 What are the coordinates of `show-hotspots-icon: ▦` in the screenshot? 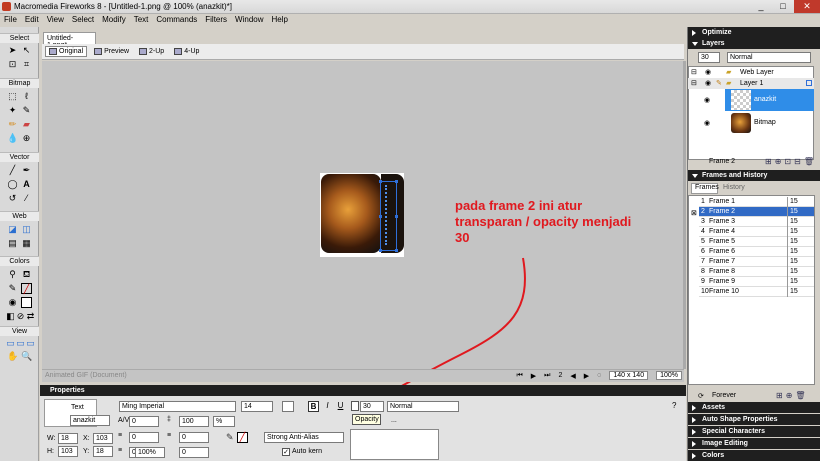 It's located at (26, 243).